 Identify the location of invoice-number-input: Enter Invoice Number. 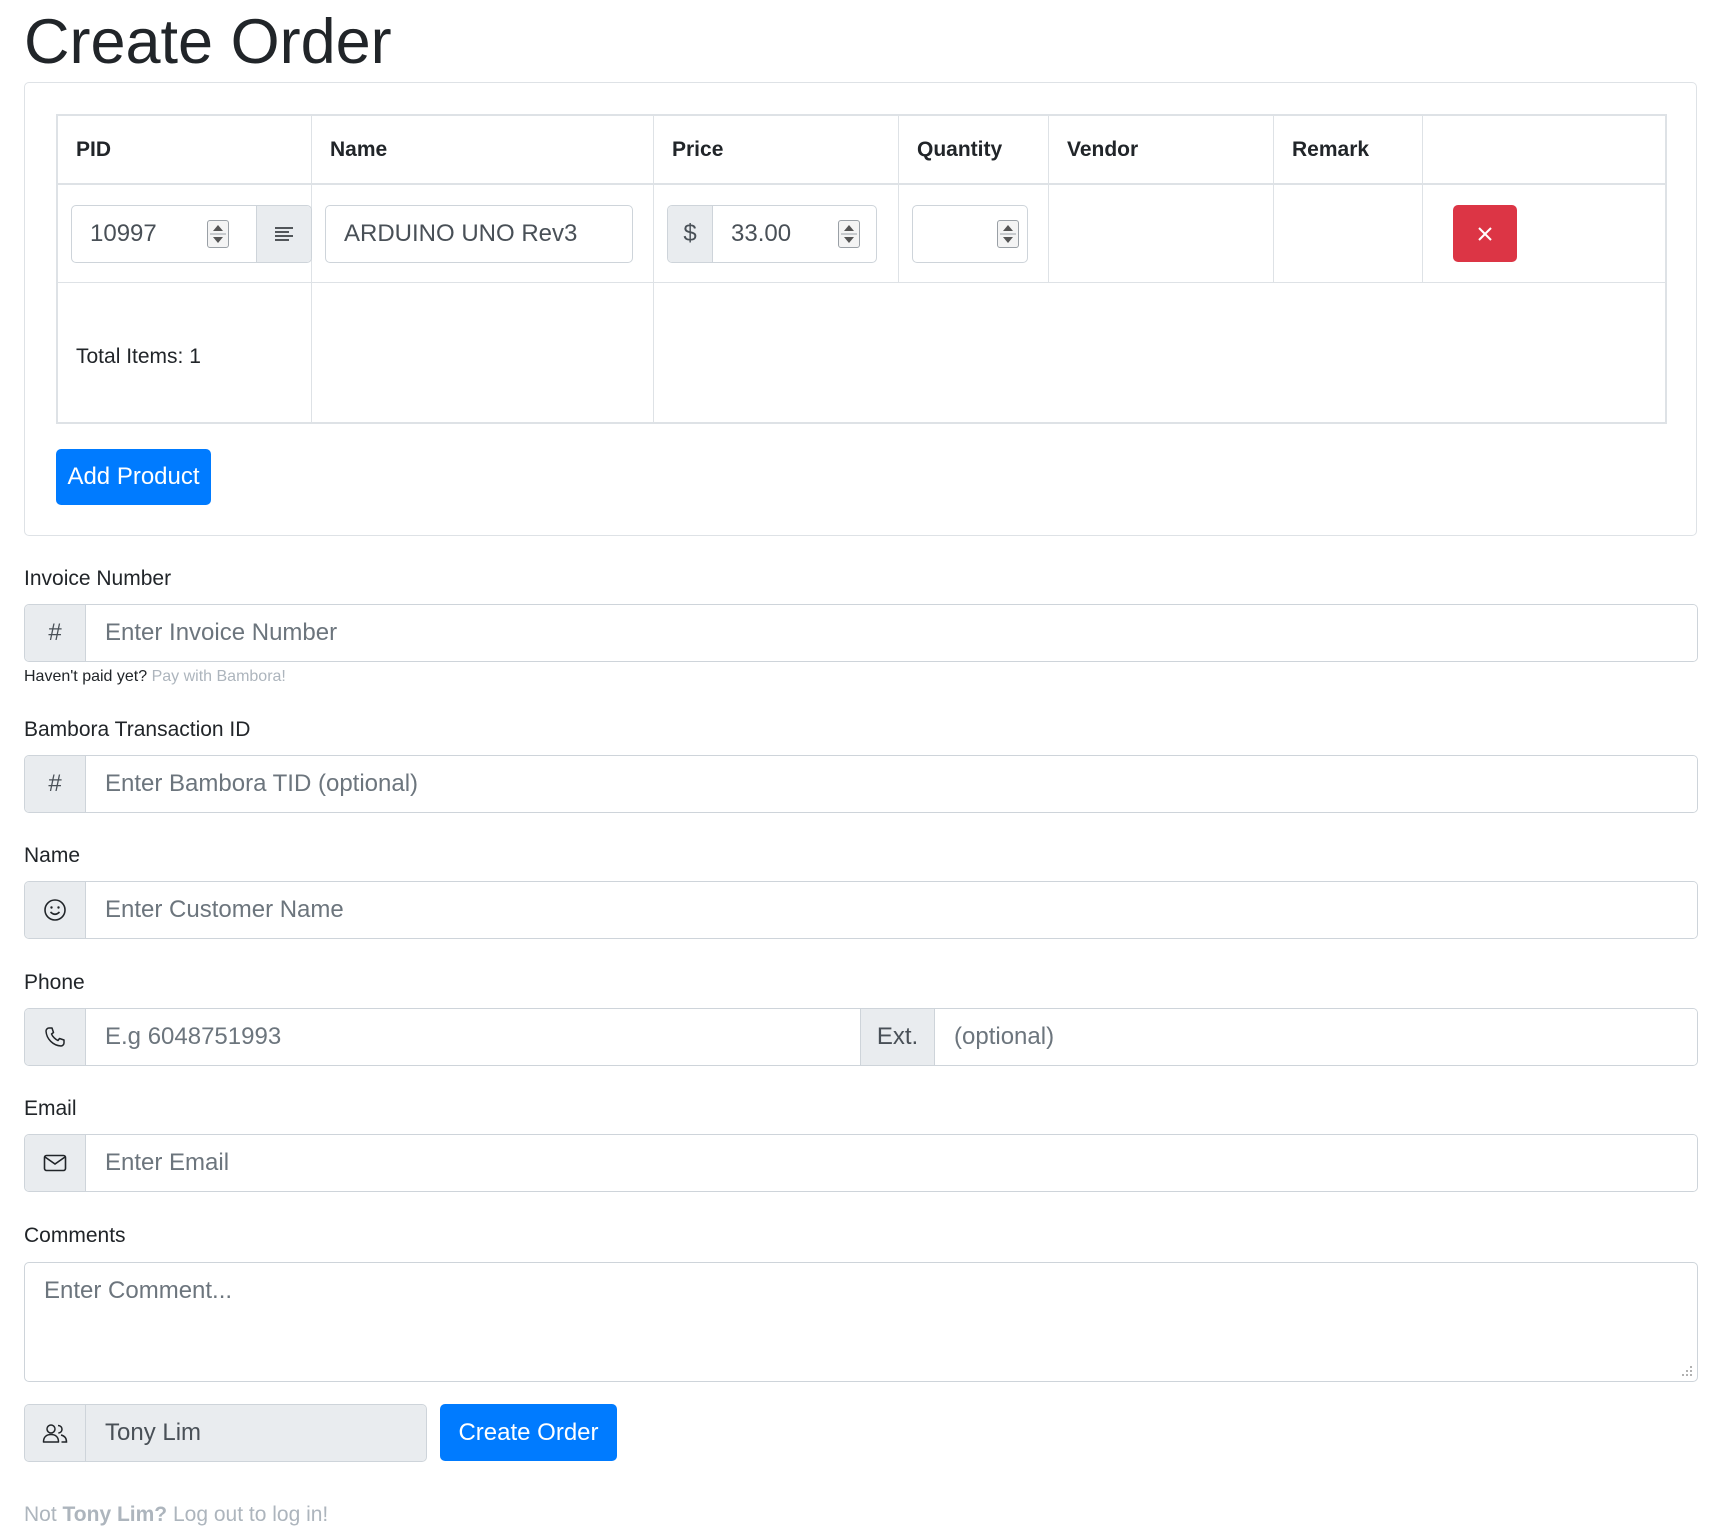
(891, 633).